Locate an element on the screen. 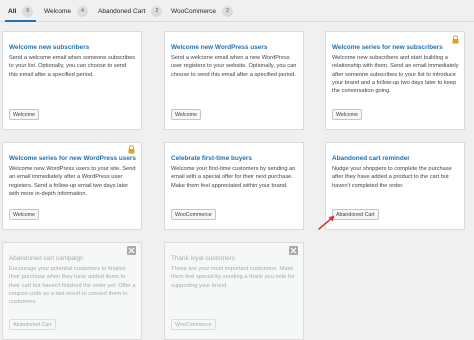  card-title: Abandoned cart campaign is located at coordinates (46, 258).